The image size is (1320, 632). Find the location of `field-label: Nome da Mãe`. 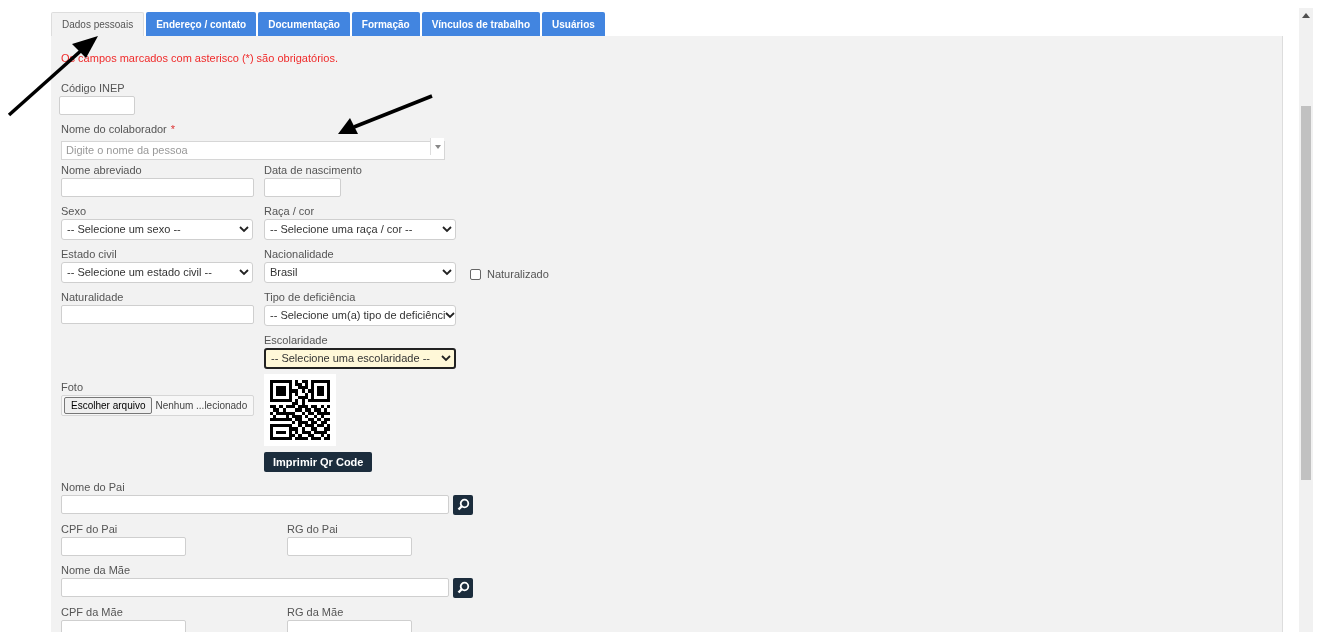

field-label: Nome da Mãe is located at coordinates (96, 570).